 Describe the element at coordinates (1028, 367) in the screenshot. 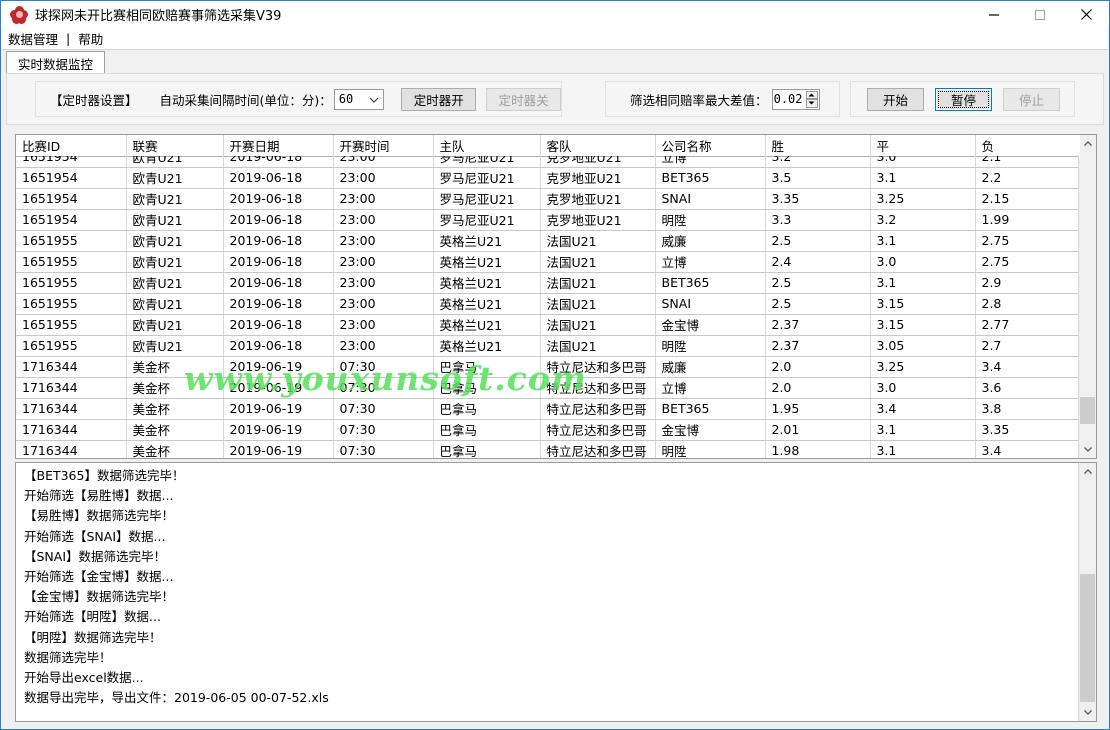

I see `cell-负: 3.4` at that location.